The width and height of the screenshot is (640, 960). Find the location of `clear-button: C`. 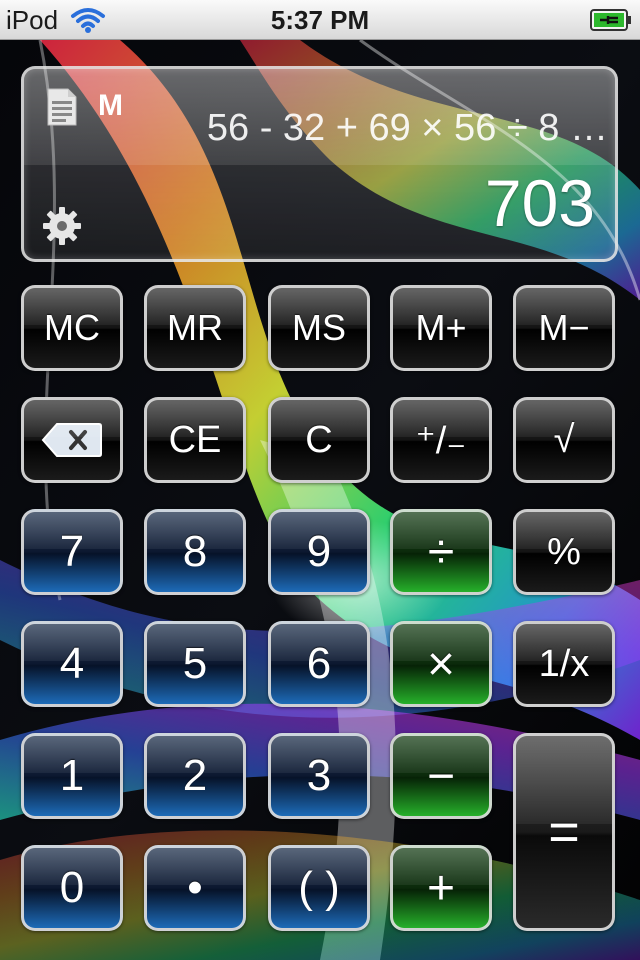

clear-button: C is located at coordinates (319, 440).